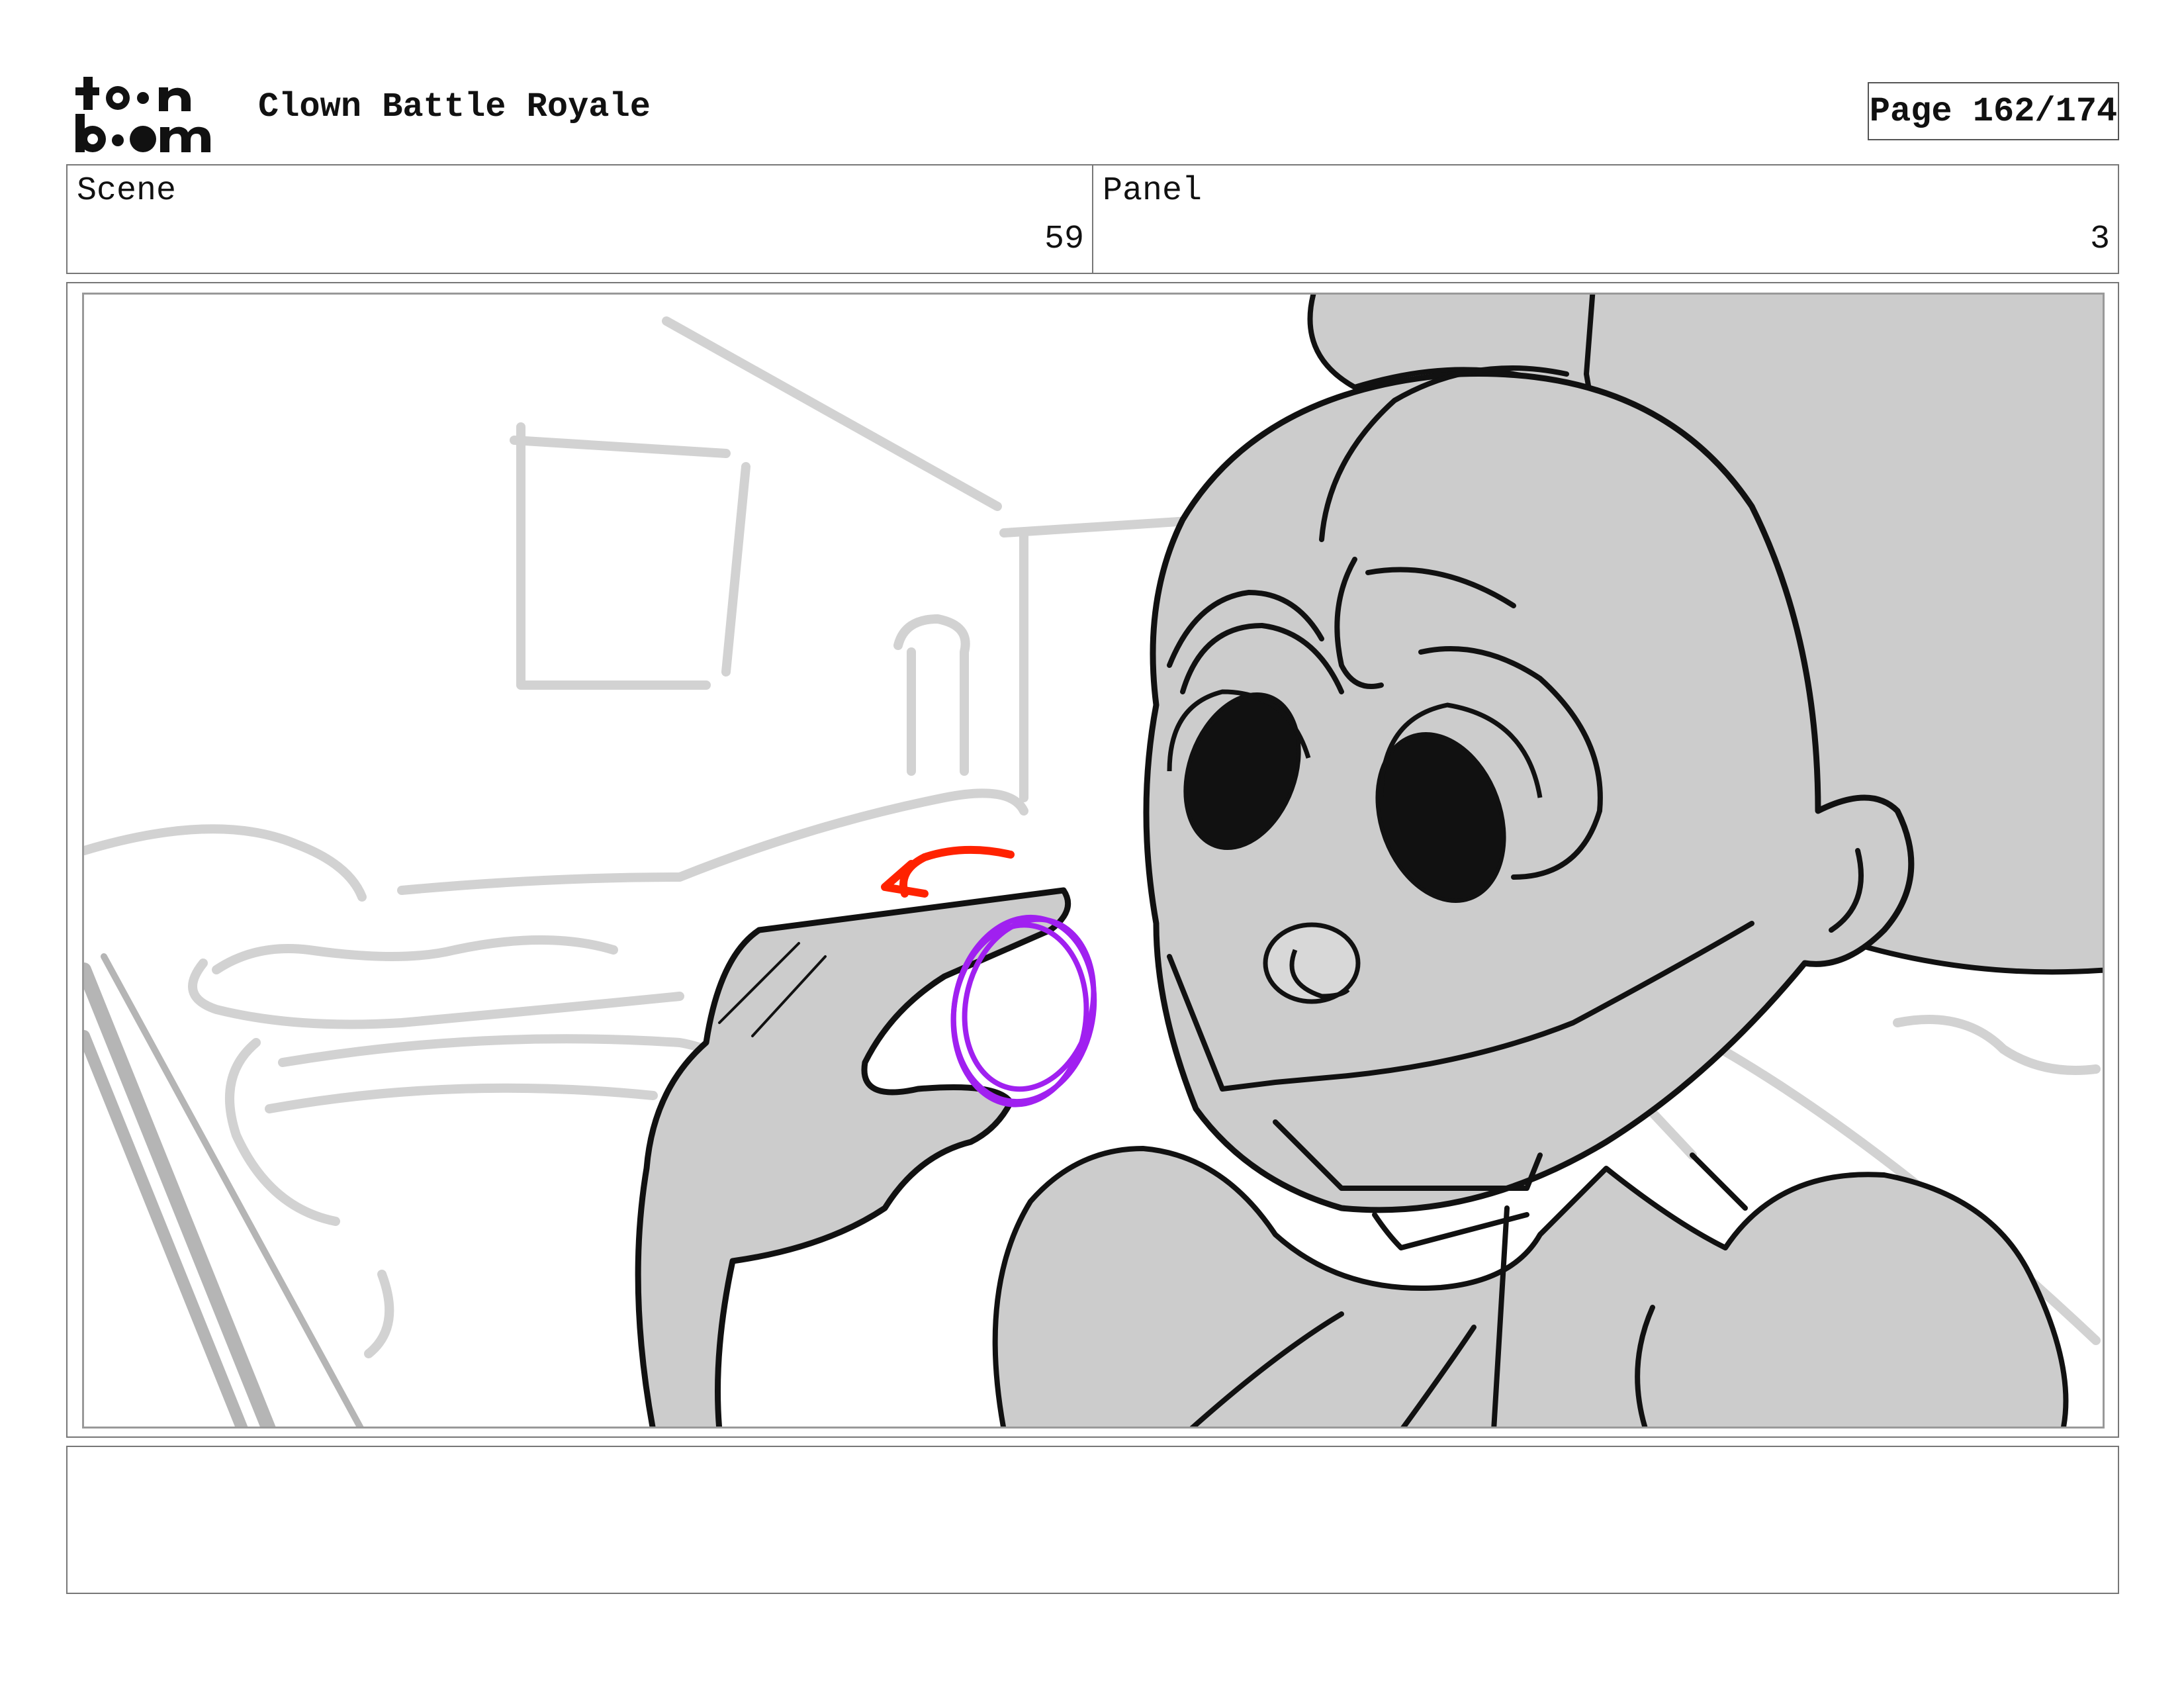  I want to click on project-title: Clown Battle Royale, so click(454, 106).